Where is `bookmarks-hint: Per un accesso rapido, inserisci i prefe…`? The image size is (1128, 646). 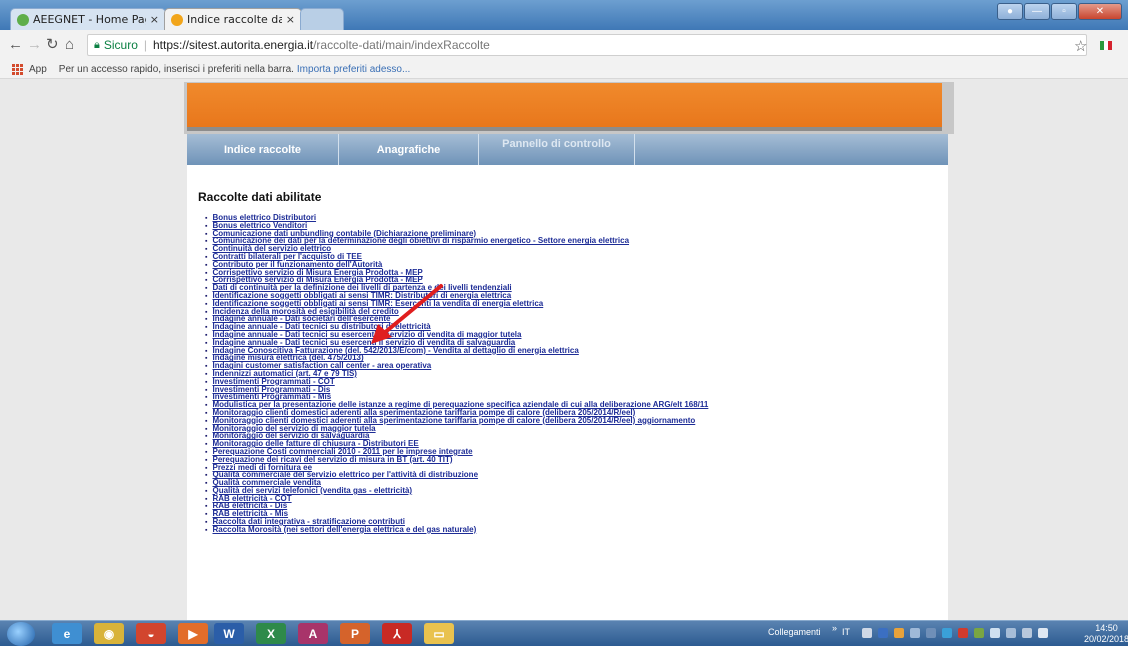 bookmarks-hint: Per un accesso rapido, inserisci i prefe… is located at coordinates (176, 69).